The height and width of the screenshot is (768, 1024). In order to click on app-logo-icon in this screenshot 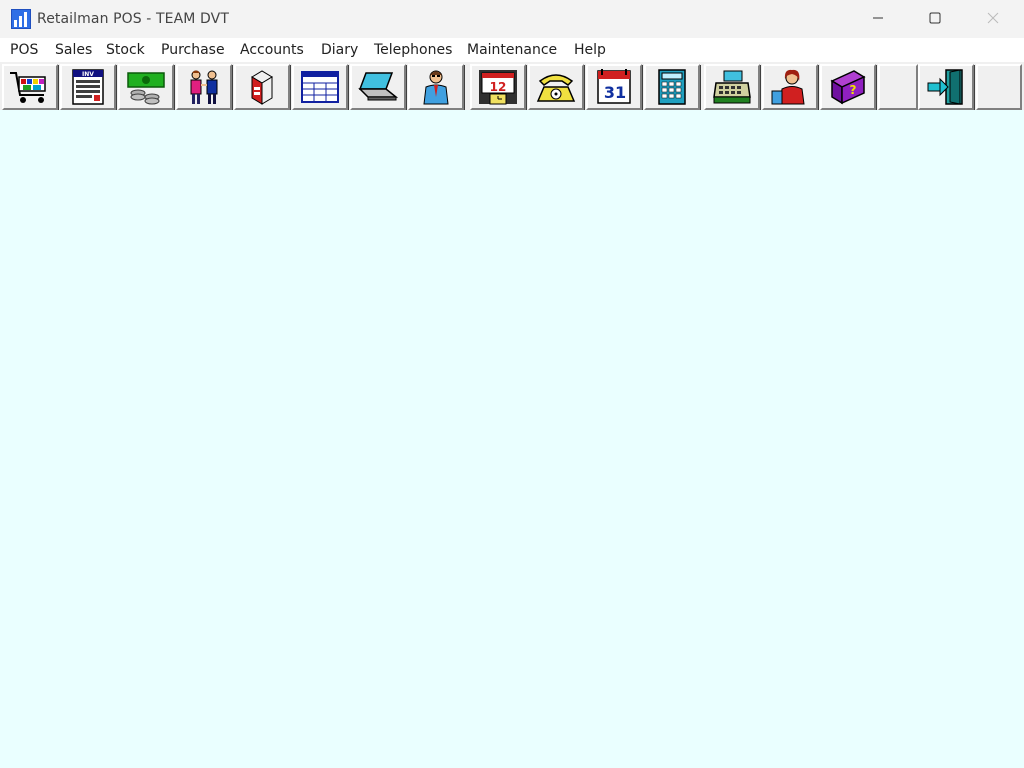, I will do `click(21, 19)`.